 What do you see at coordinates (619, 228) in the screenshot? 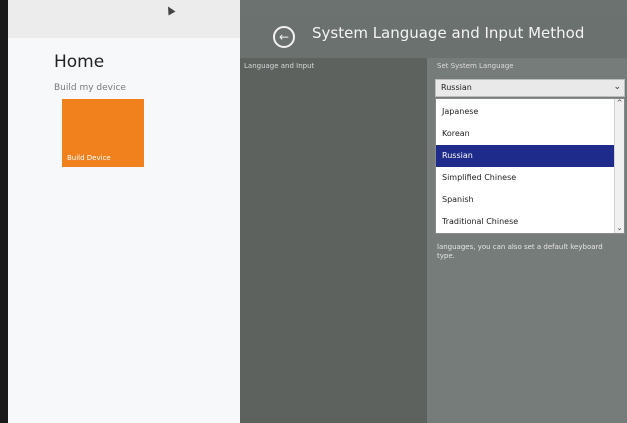
I see `scroll-down-icon: ⌄` at bounding box center [619, 228].